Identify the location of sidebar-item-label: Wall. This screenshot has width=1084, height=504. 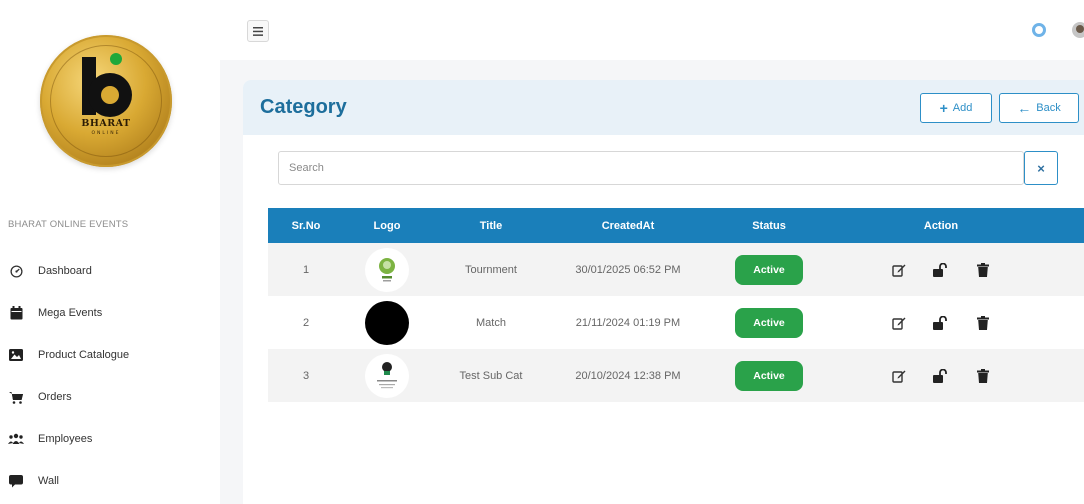
(48, 481).